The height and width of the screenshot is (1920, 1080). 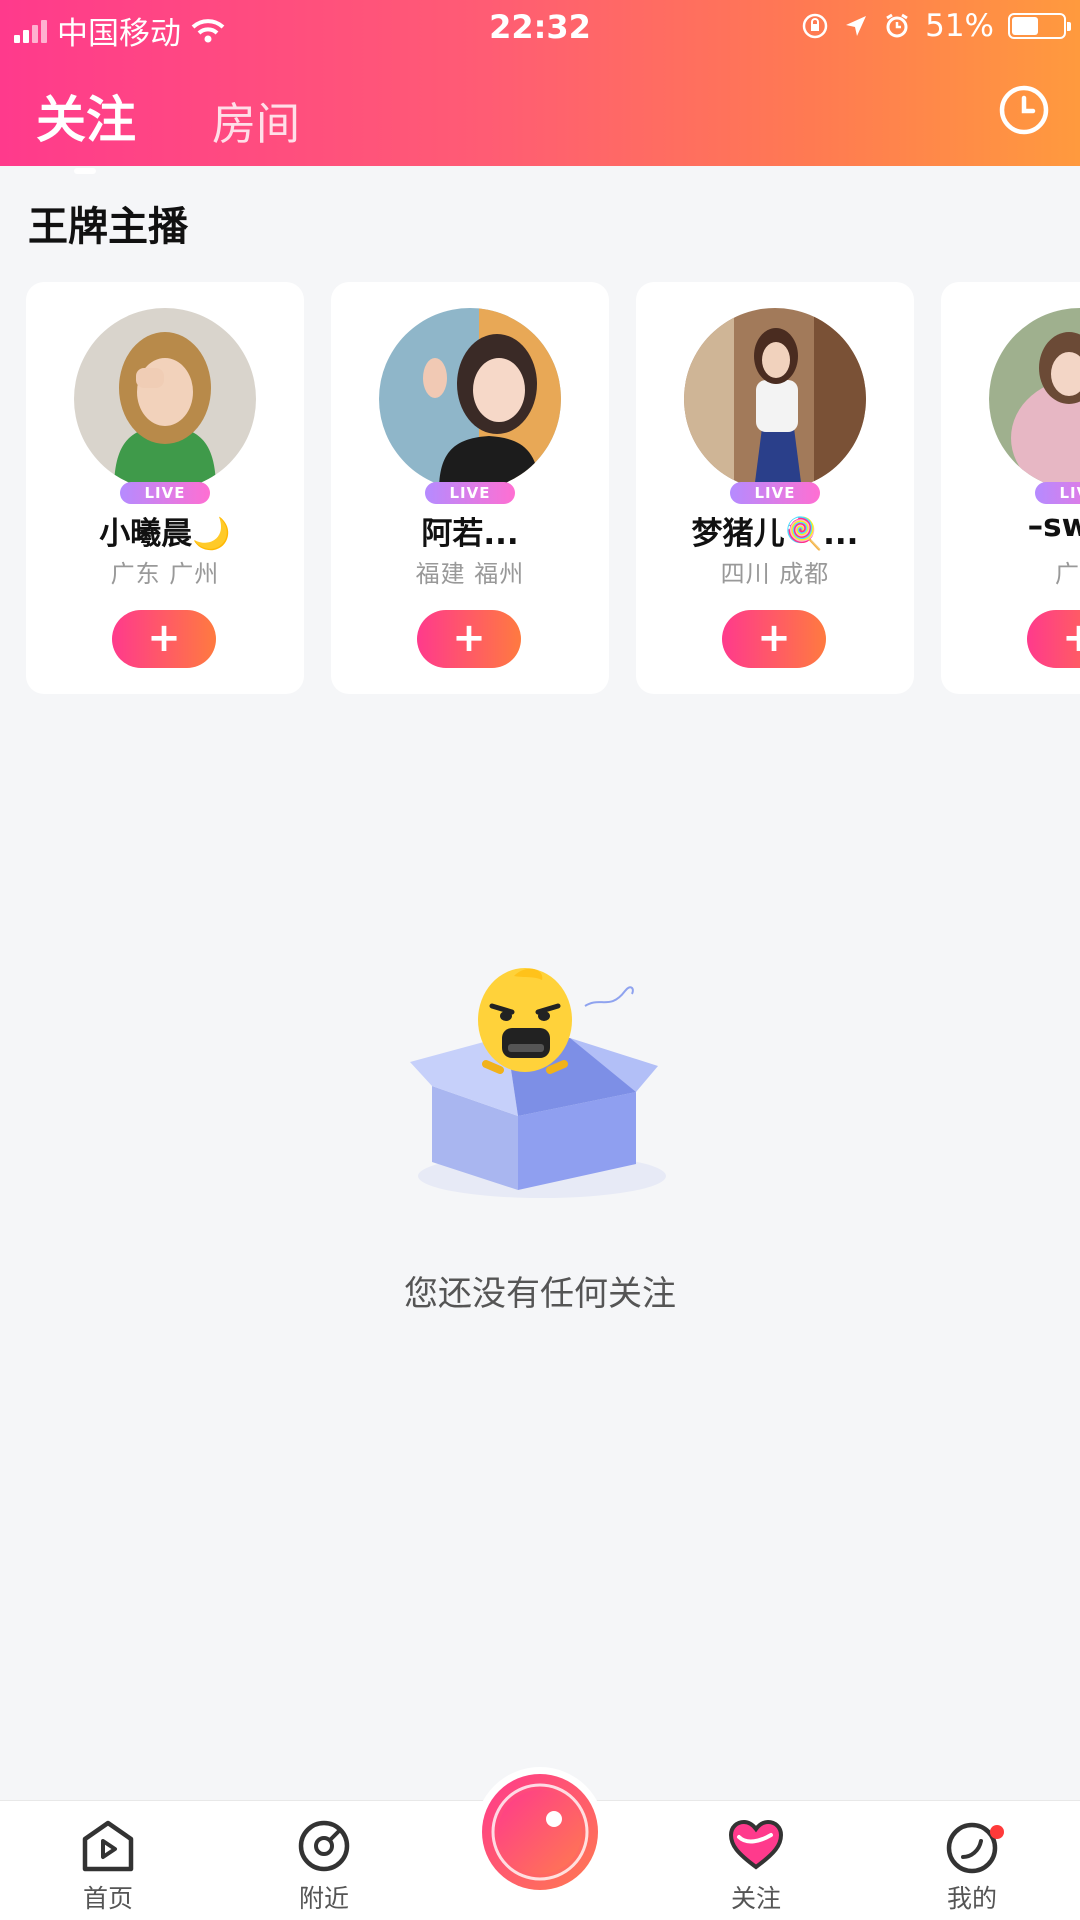 What do you see at coordinates (165, 574) in the screenshot?
I see `anchor-location: 广东 广州` at bounding box center [165, 574].